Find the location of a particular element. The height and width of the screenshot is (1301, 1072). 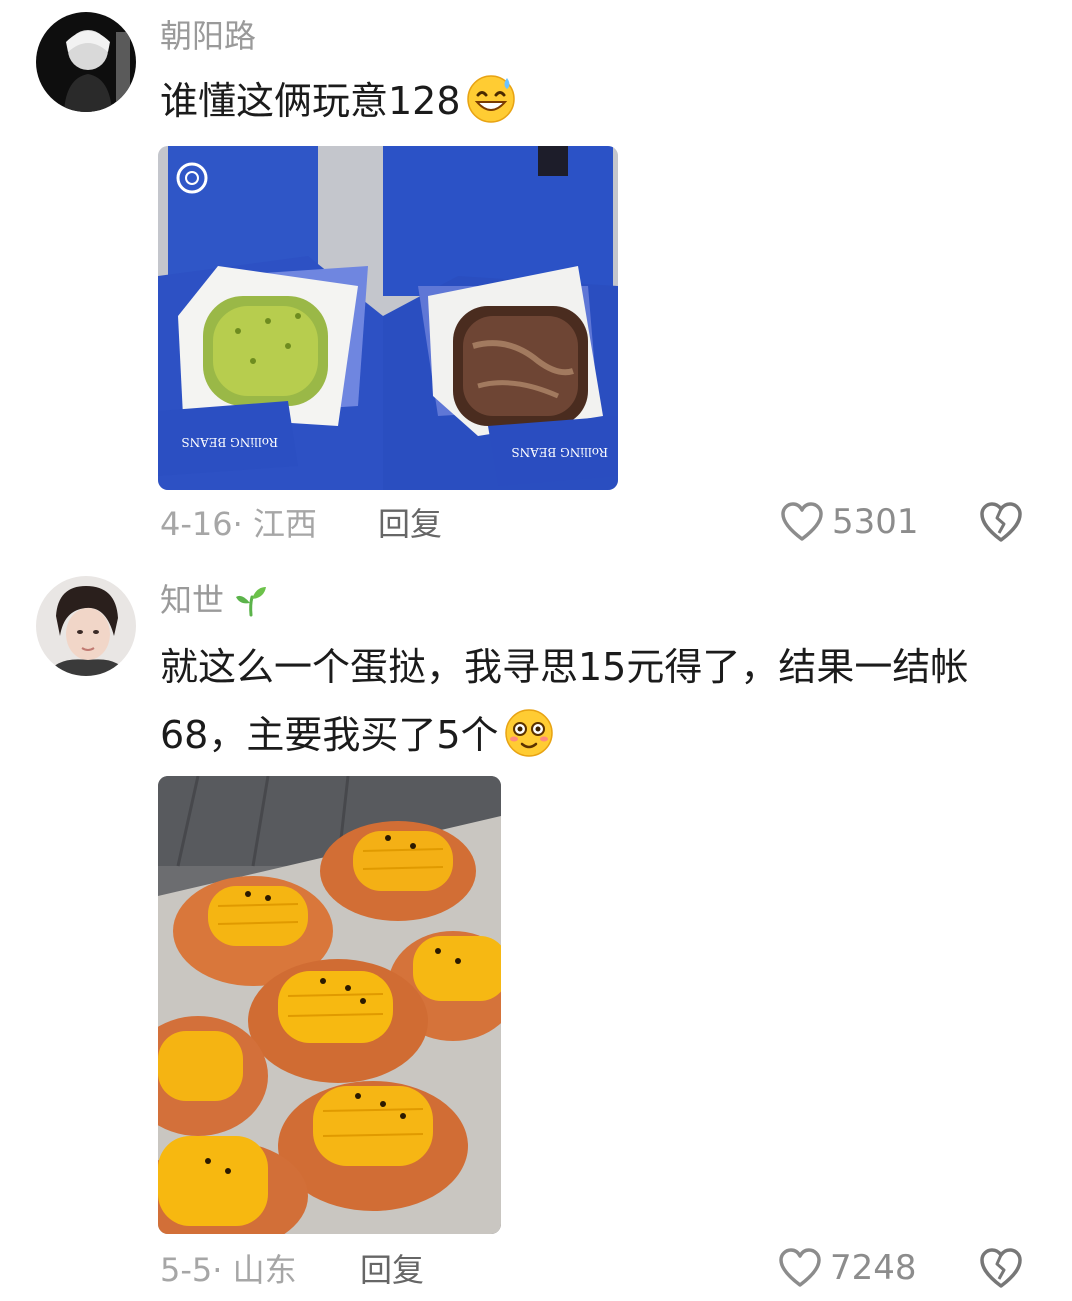

grin-sweat-icon is located at coordinates (490, 99).